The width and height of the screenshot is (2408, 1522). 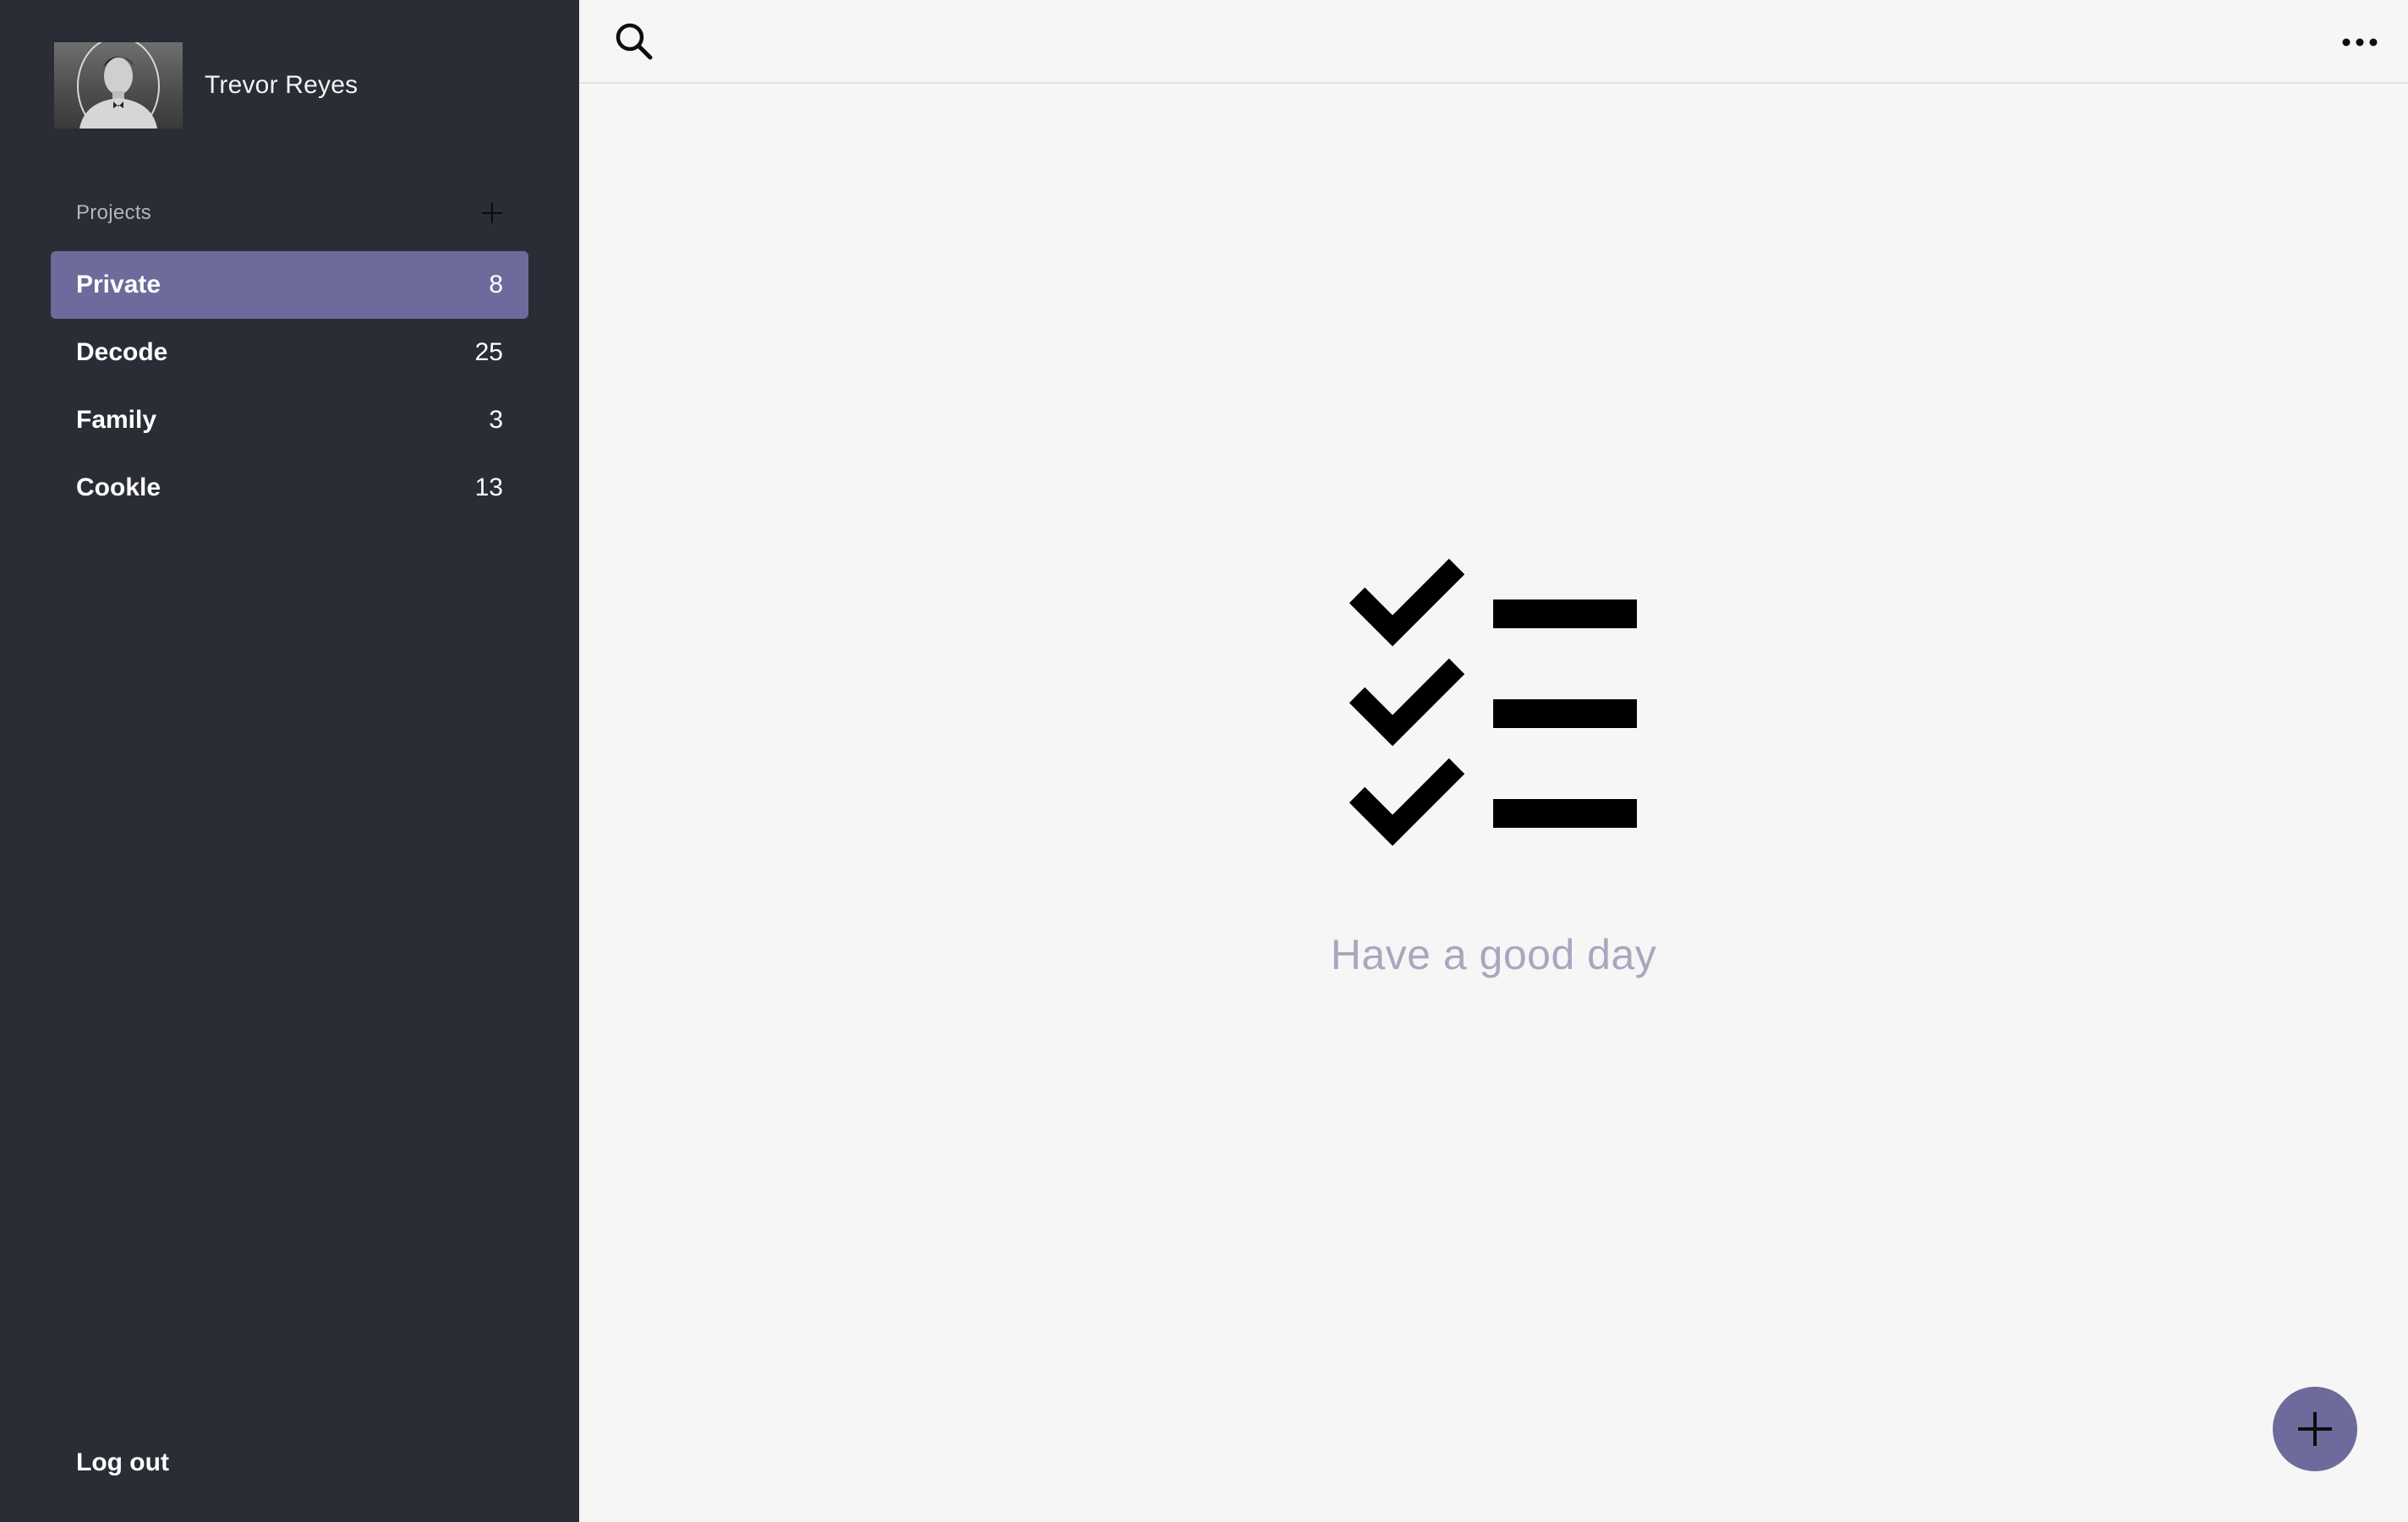 I want to click on projects-title: Projects, so click(x=114, y=212).